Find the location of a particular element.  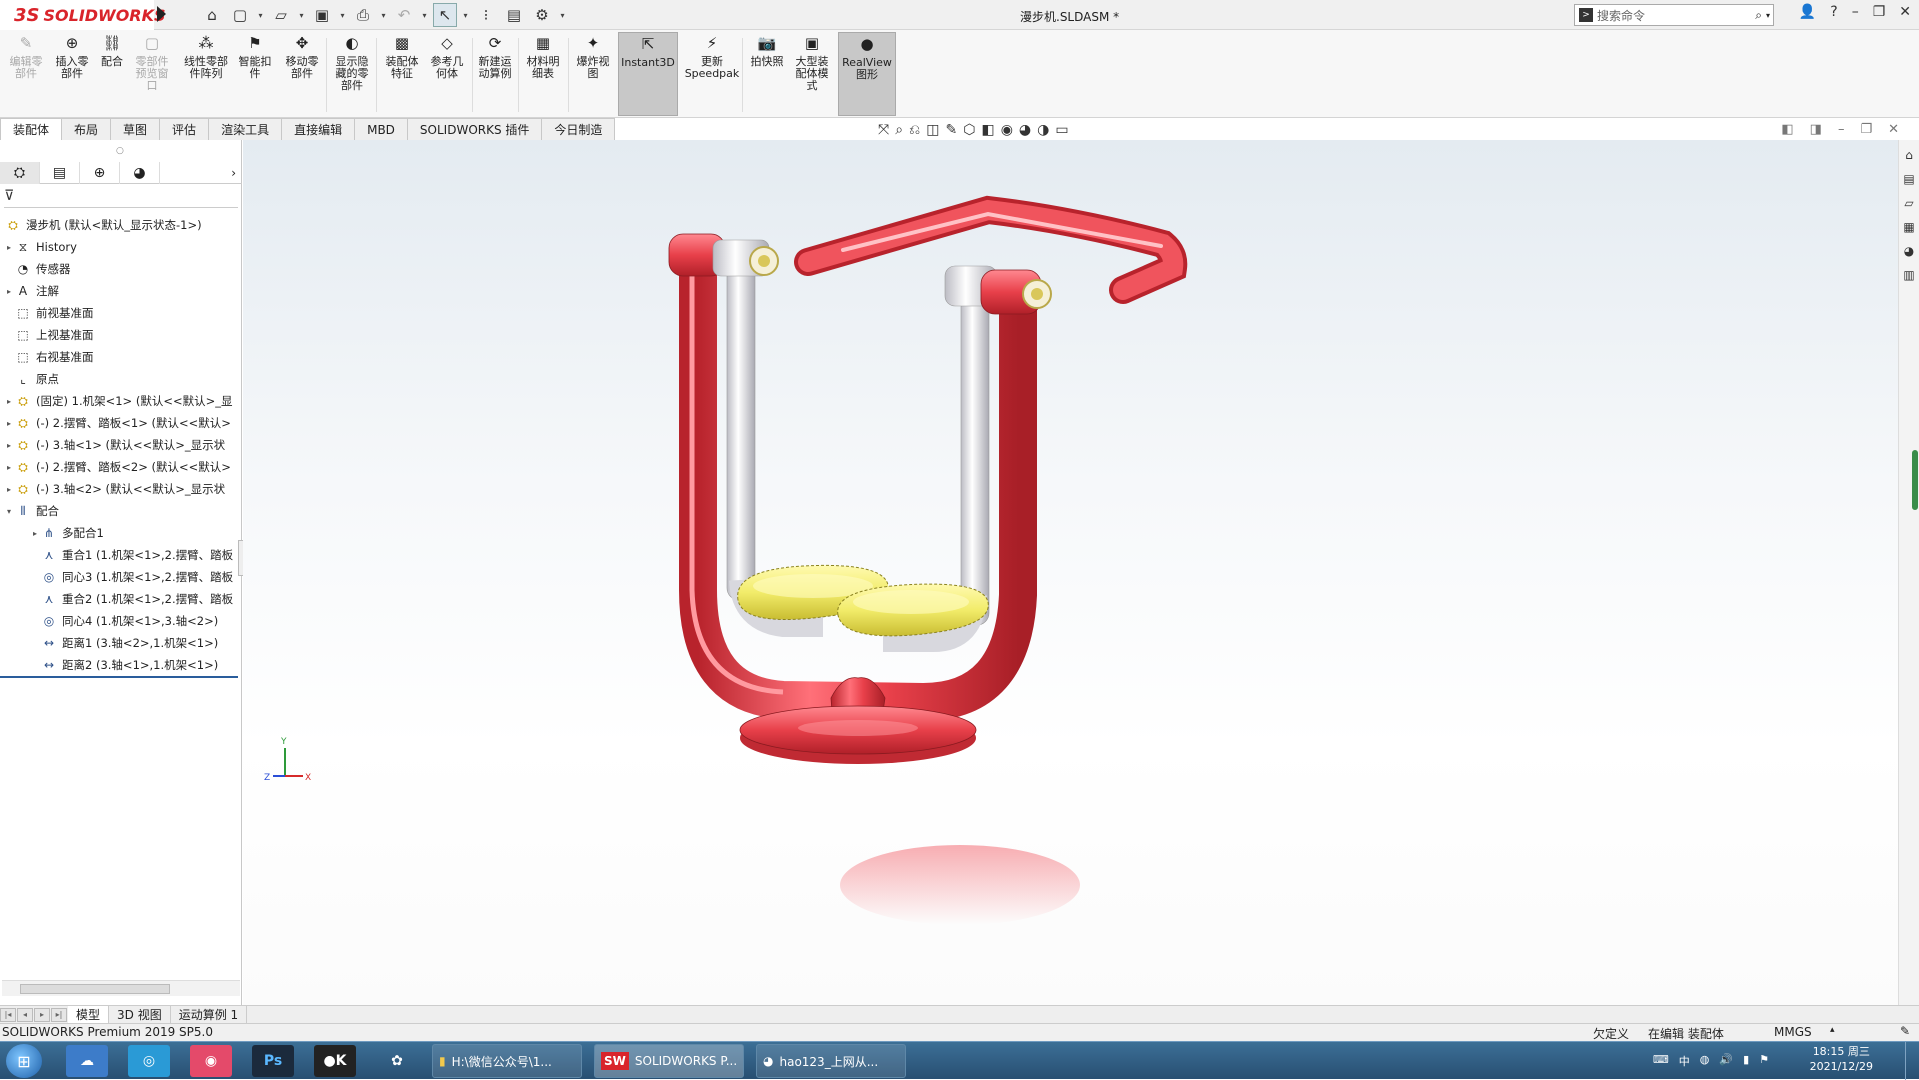

appearance-icon: ◕ is located at coordinates (1025, 130).